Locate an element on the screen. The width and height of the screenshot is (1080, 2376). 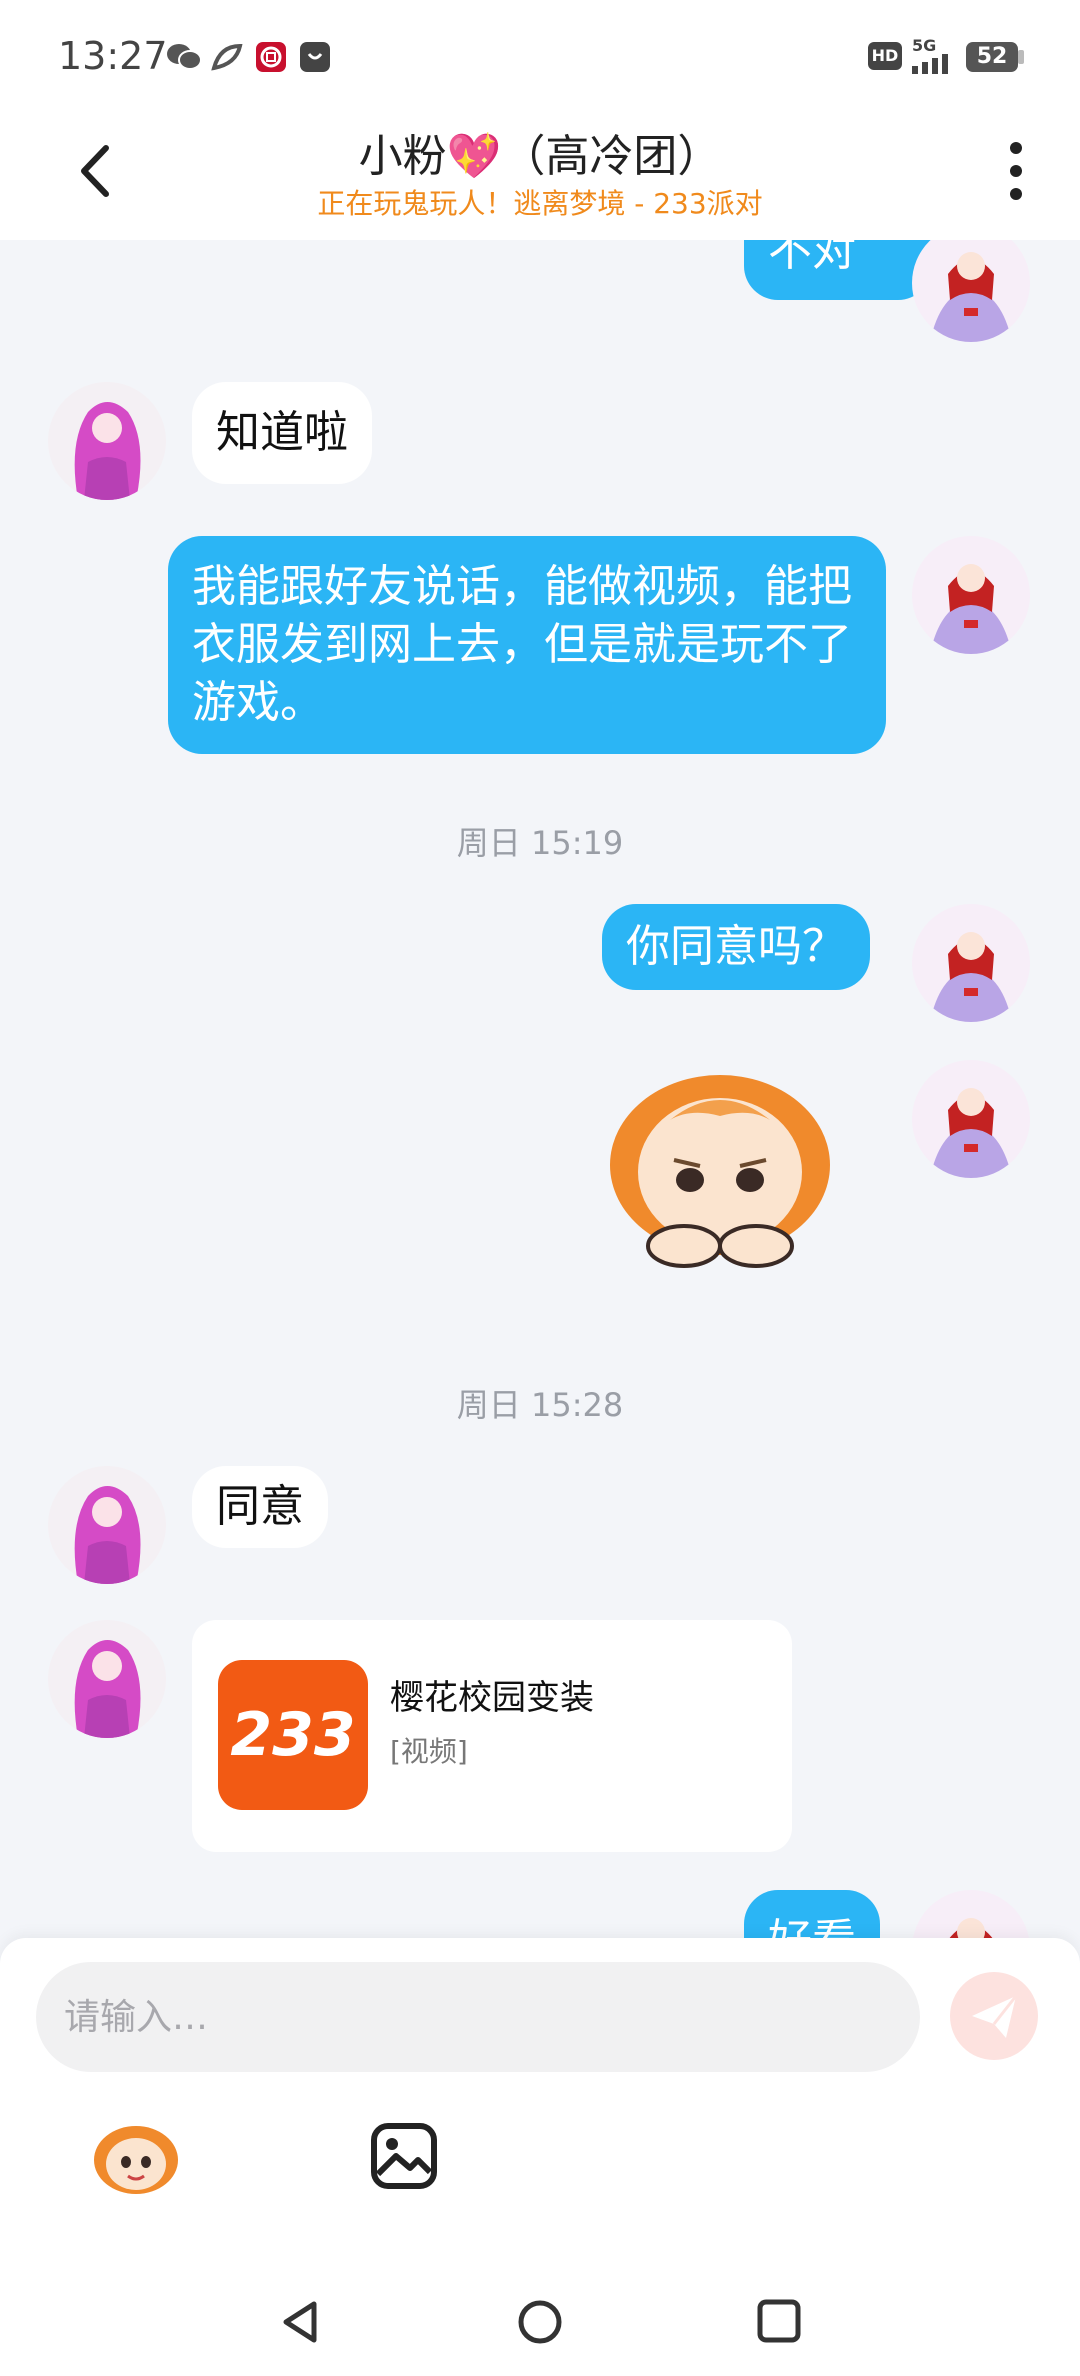
battery-level: 52 is located at coordinates (992, 56).